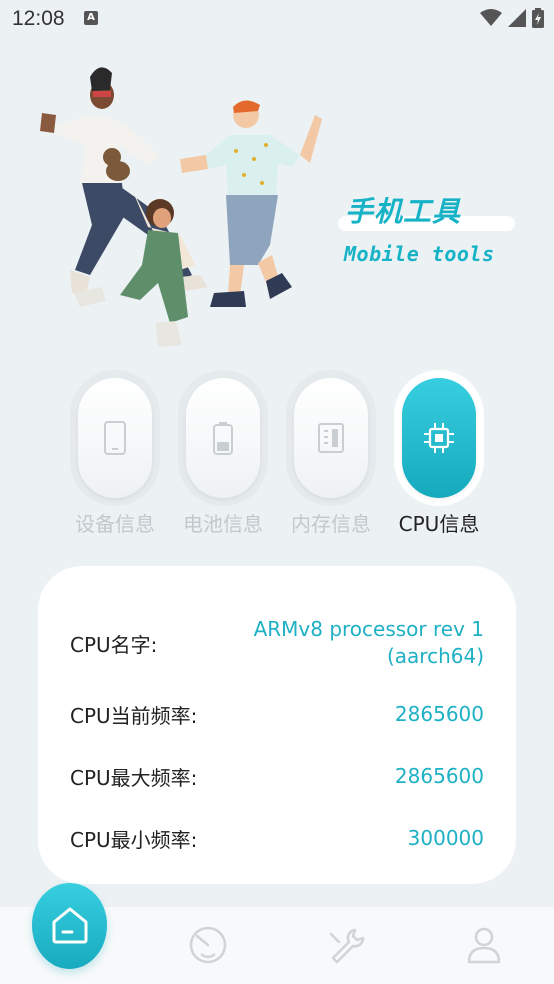 The image size is (554, 984). I want to click on wrench-icon, so click(347, 946).